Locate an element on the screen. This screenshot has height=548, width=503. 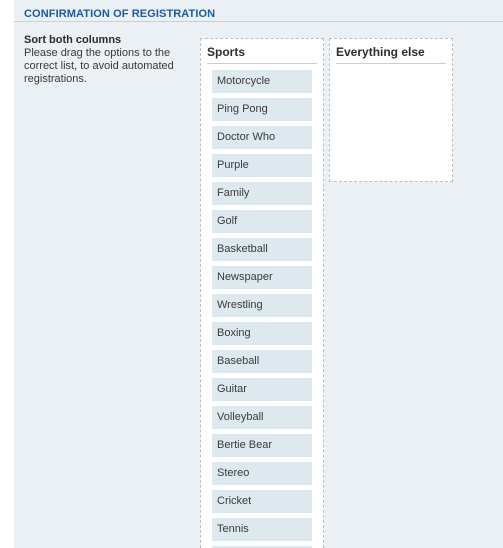
everything-else-column: Everything else is located at coordinates (391, 110).